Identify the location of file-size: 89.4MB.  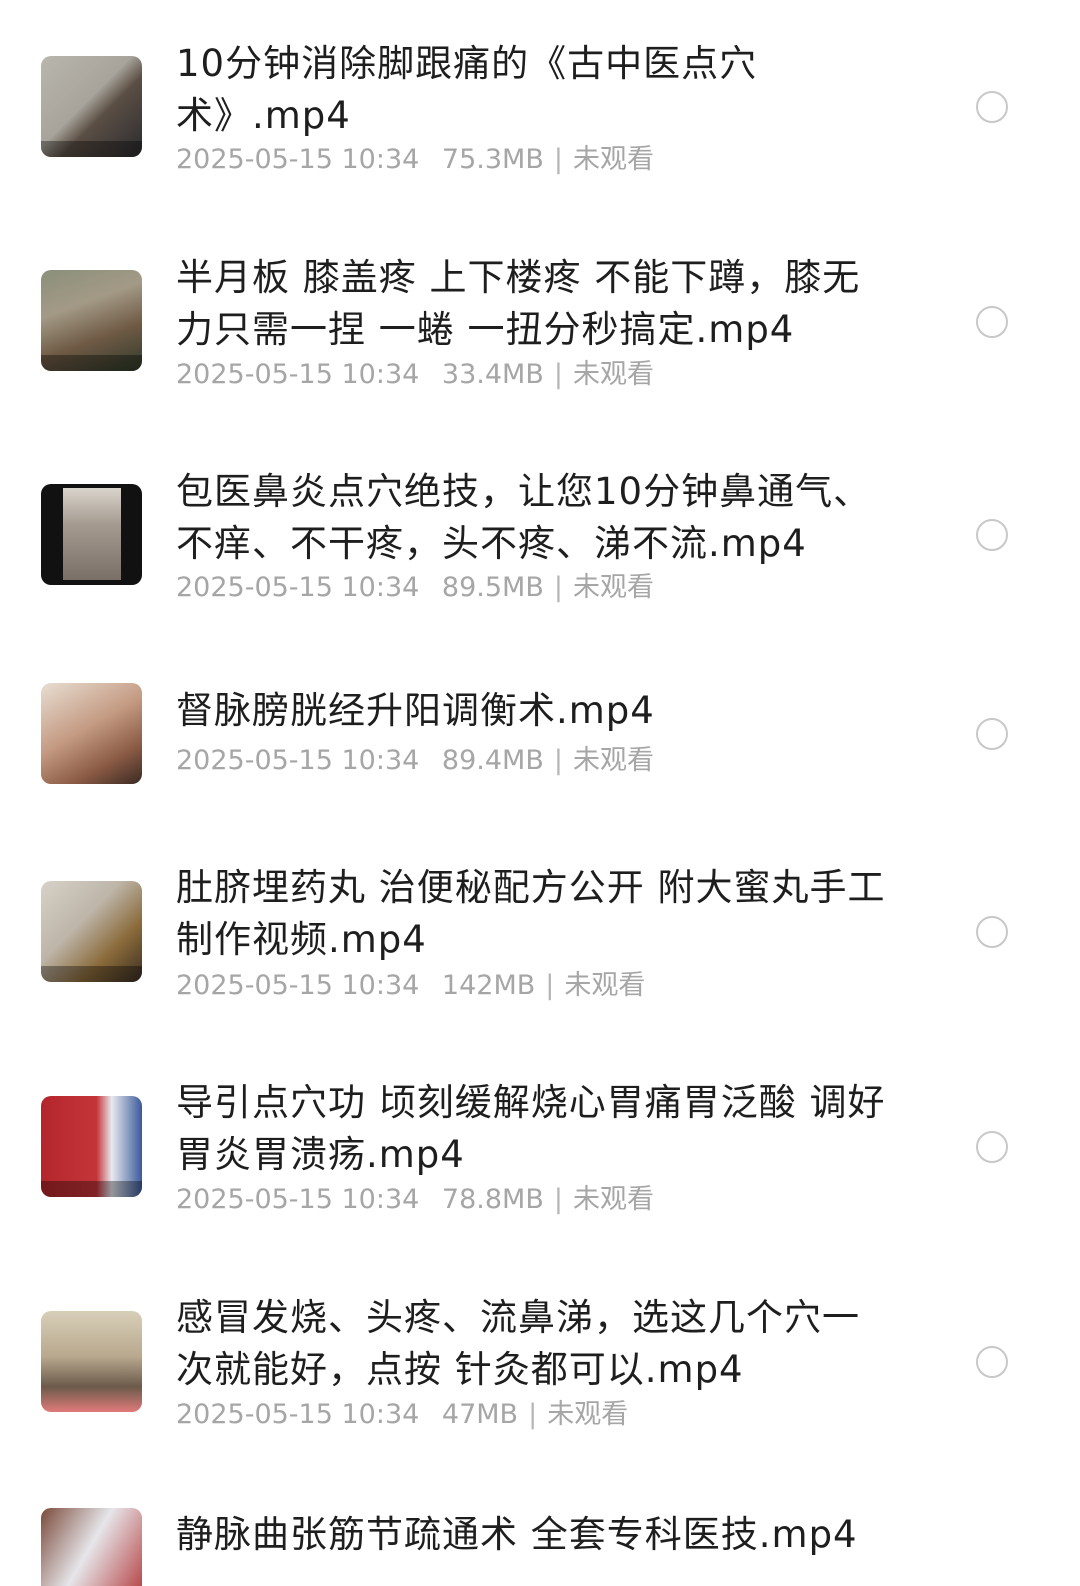
(492, 760).